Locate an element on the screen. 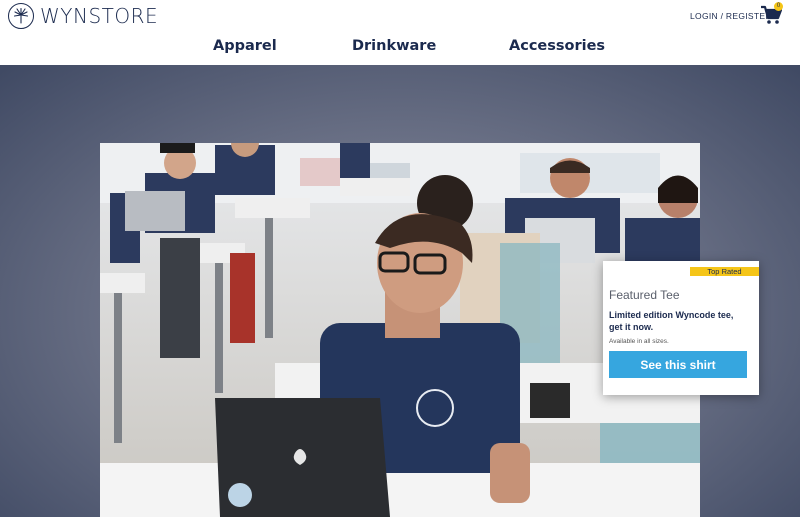  brand-logo: WYNSTORE is located at coordinates (83, 16).